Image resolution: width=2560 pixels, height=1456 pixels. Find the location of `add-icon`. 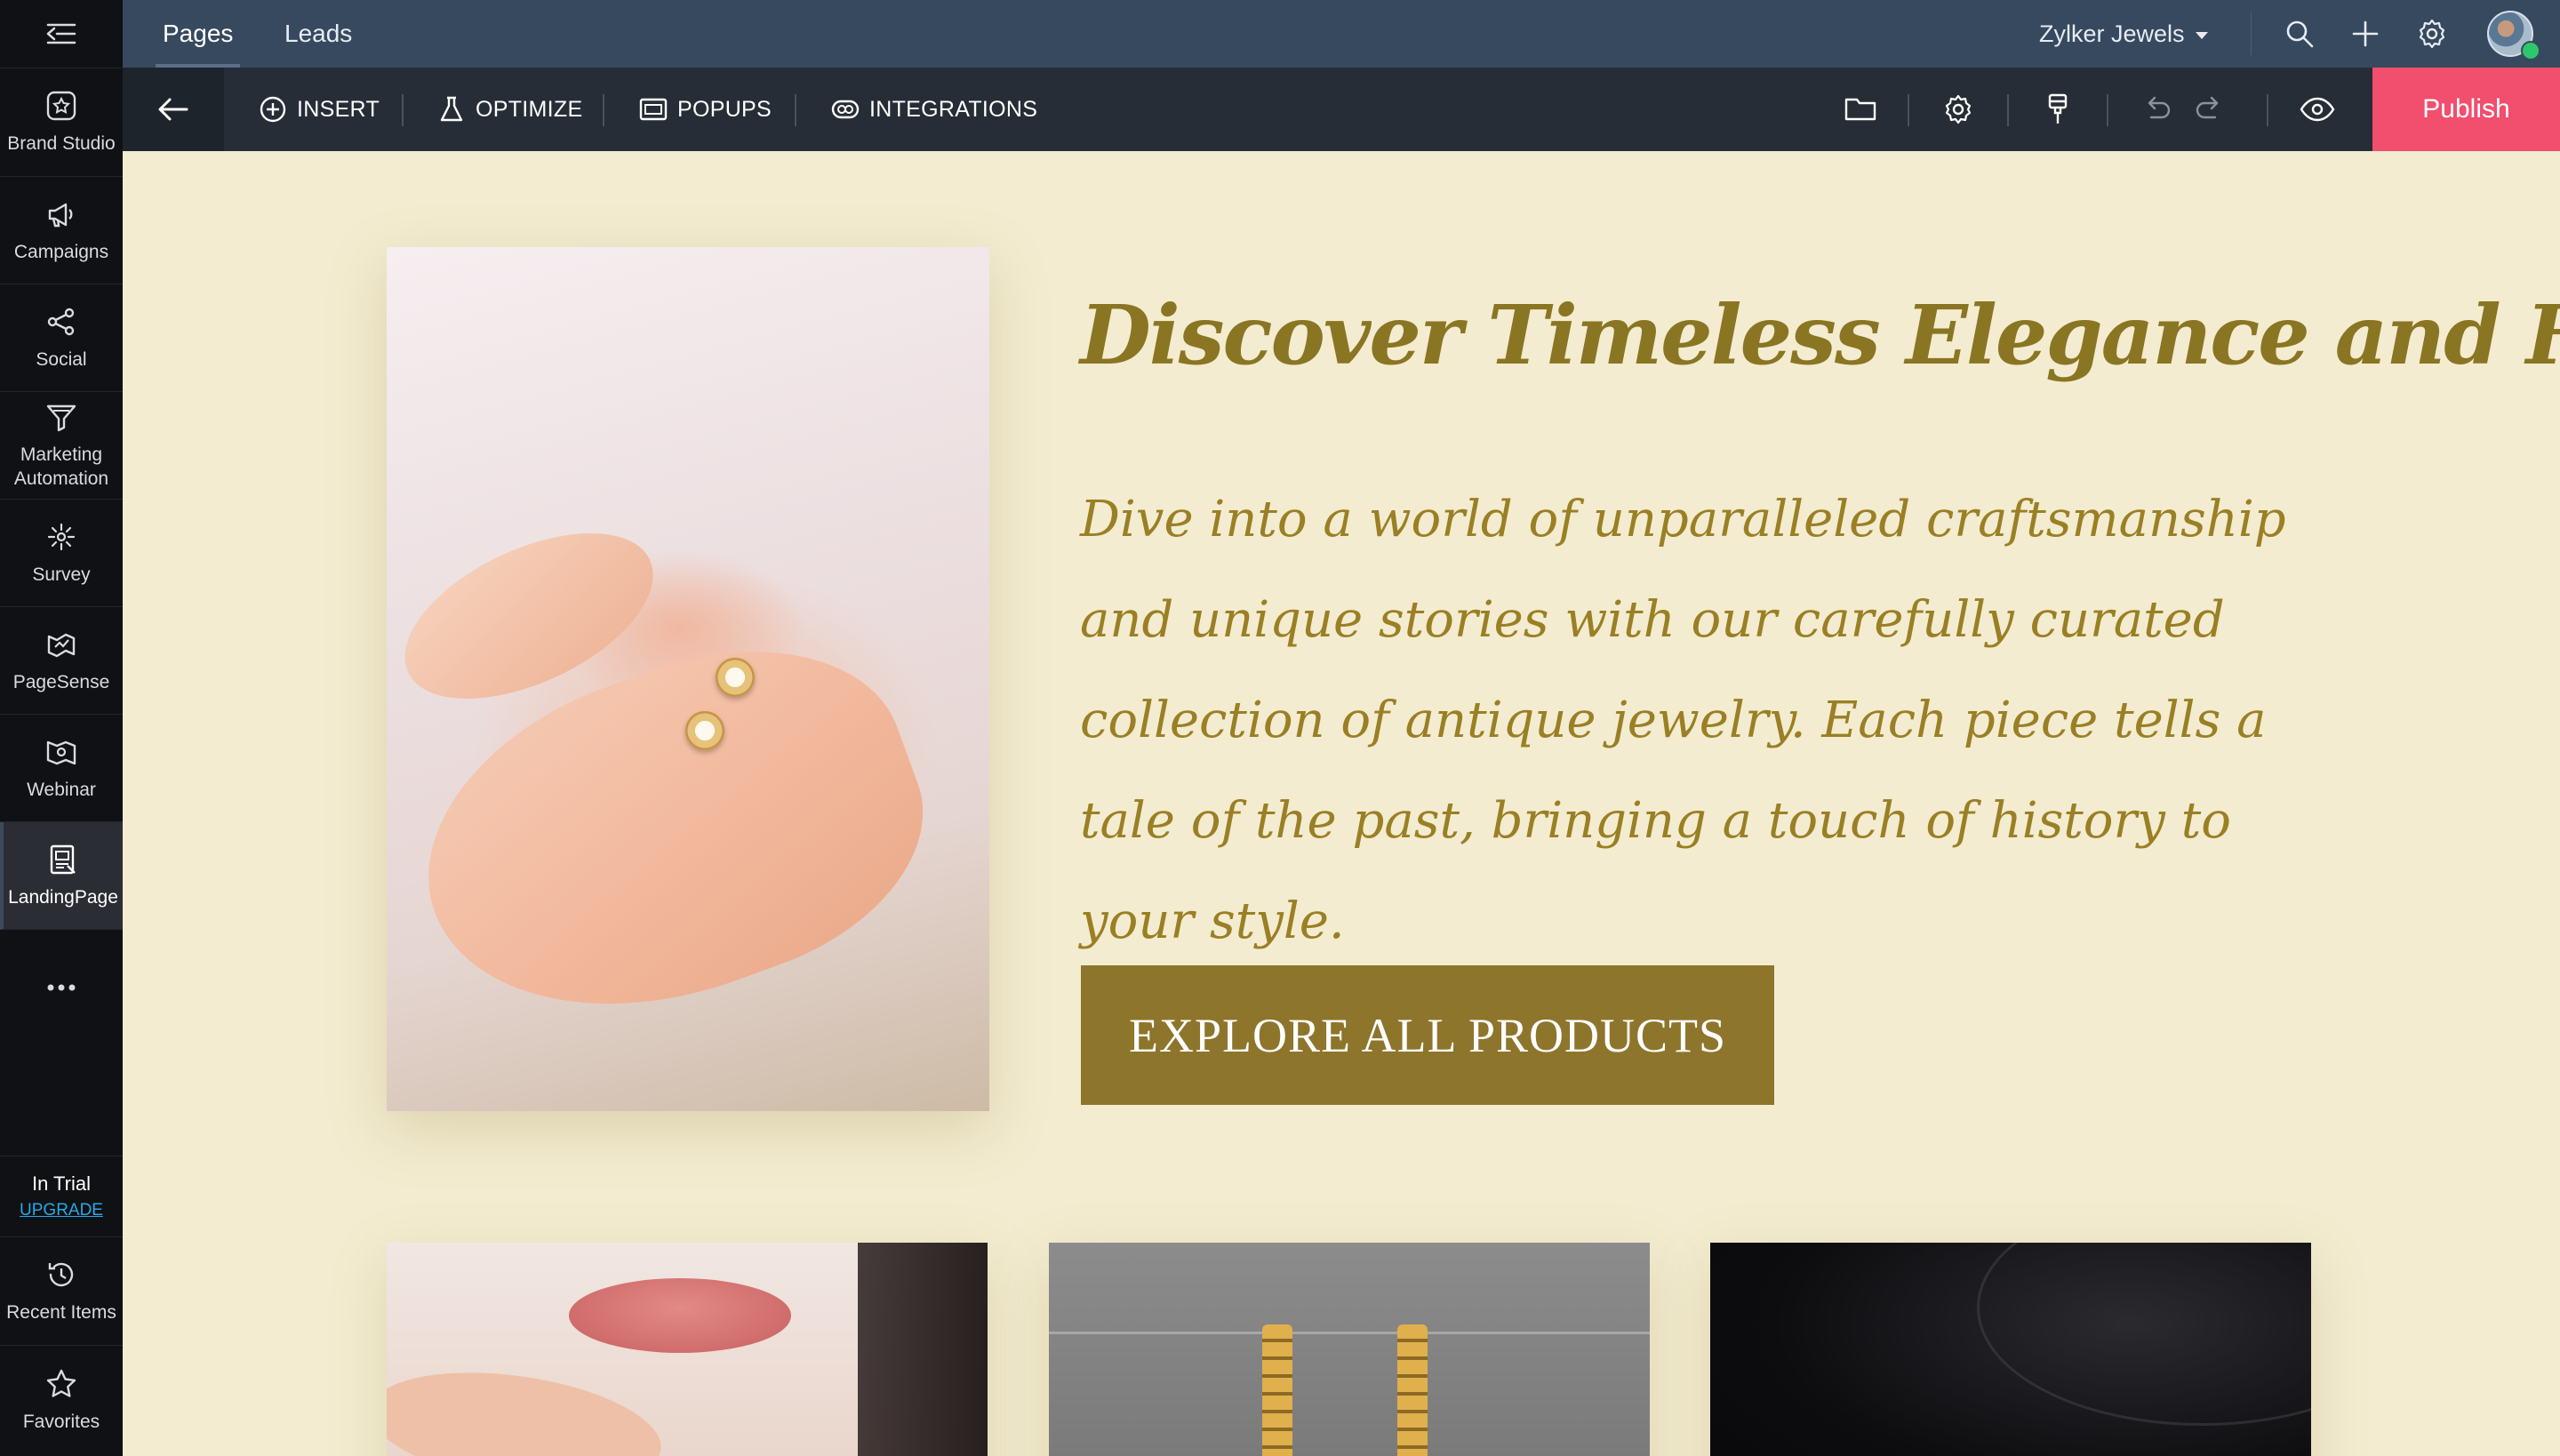

add-icon is located at coordinates (2365, 34).